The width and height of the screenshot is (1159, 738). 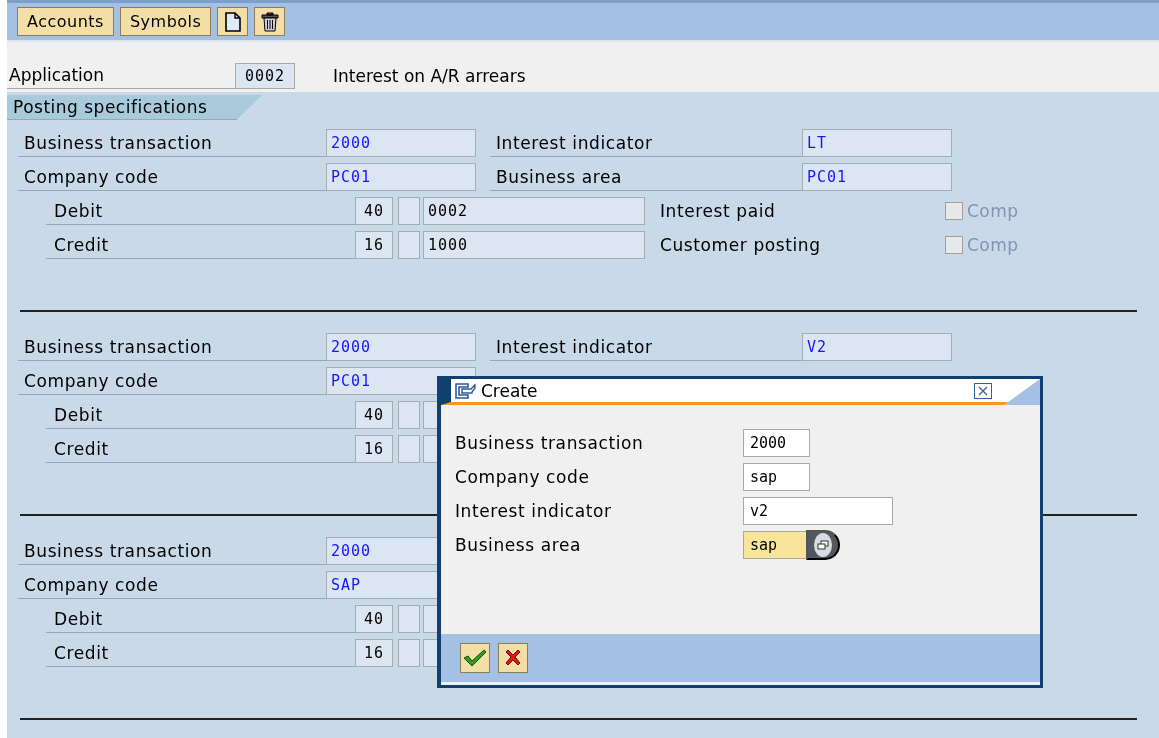 I want to click on windows-icon, so click(x=823, y=545).